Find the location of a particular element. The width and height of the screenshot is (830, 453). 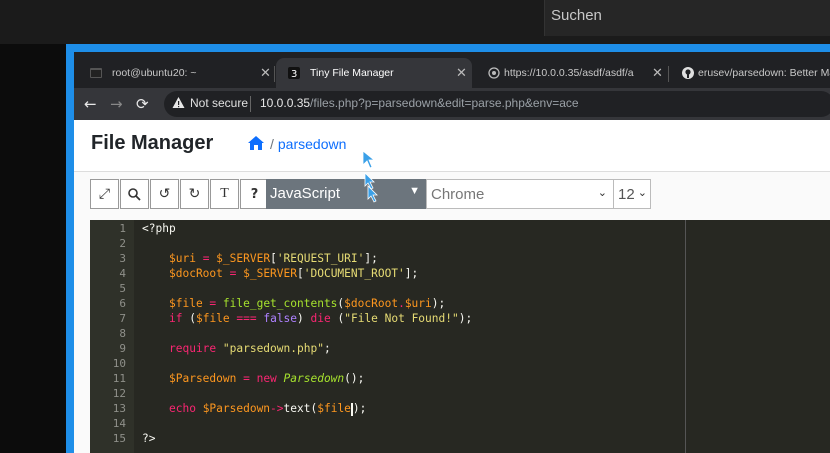

omnibox-separator is located at coordinates (250, 104).